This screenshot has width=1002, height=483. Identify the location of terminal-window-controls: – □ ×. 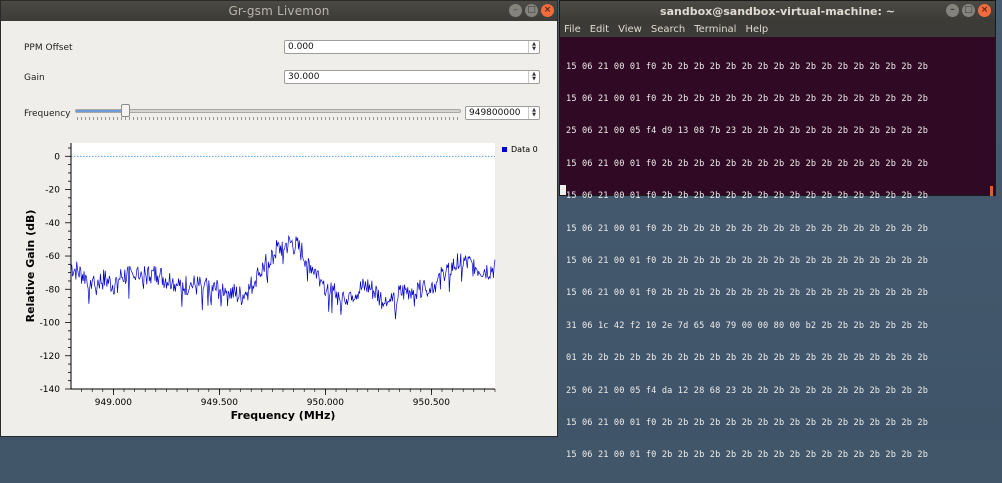
(968, 10).